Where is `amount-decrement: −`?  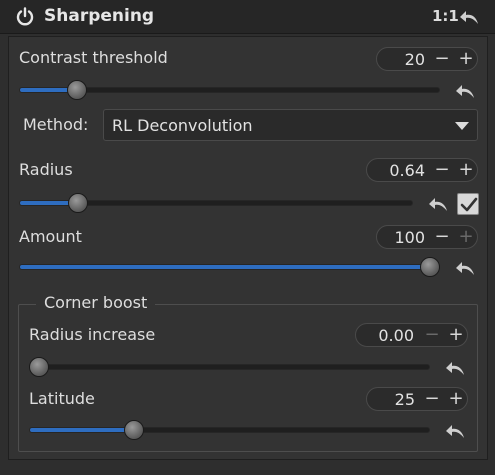
amount-decrement: − is located at coordinates (442, 237).